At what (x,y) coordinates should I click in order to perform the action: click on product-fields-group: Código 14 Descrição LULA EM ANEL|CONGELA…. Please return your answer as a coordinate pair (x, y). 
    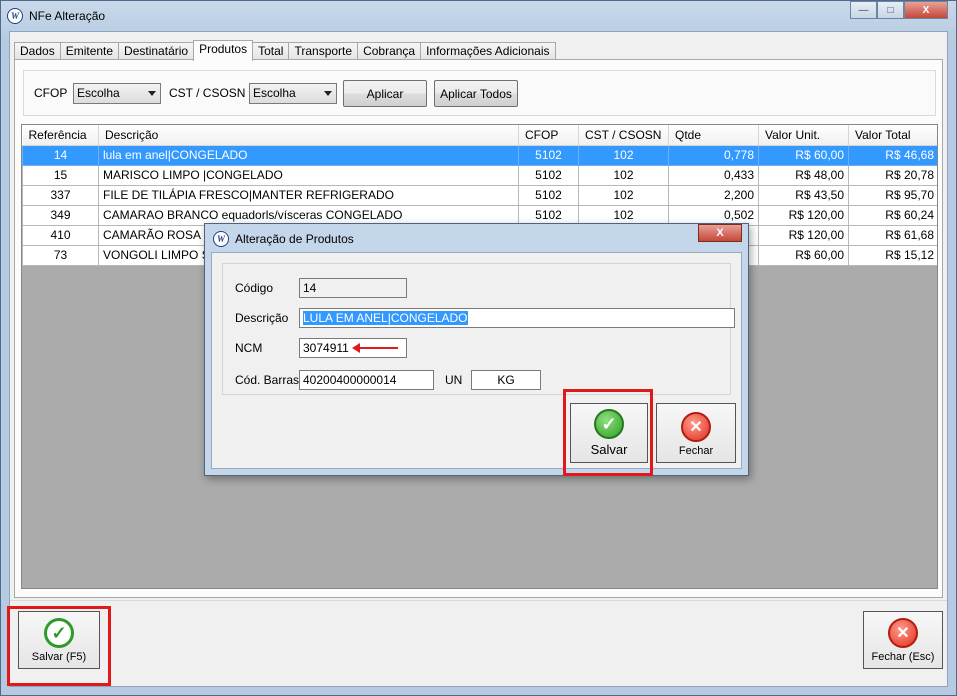
    Looking at the image, I should click on (478, 329).